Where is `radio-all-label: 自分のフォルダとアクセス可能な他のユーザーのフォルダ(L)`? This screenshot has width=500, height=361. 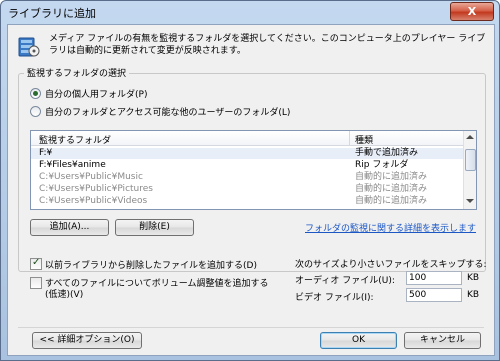
radio-all-label: 自分のフォルダとアクセス可能な他のユーザーのフォルダ(L) is located at coordinates (167, 111).